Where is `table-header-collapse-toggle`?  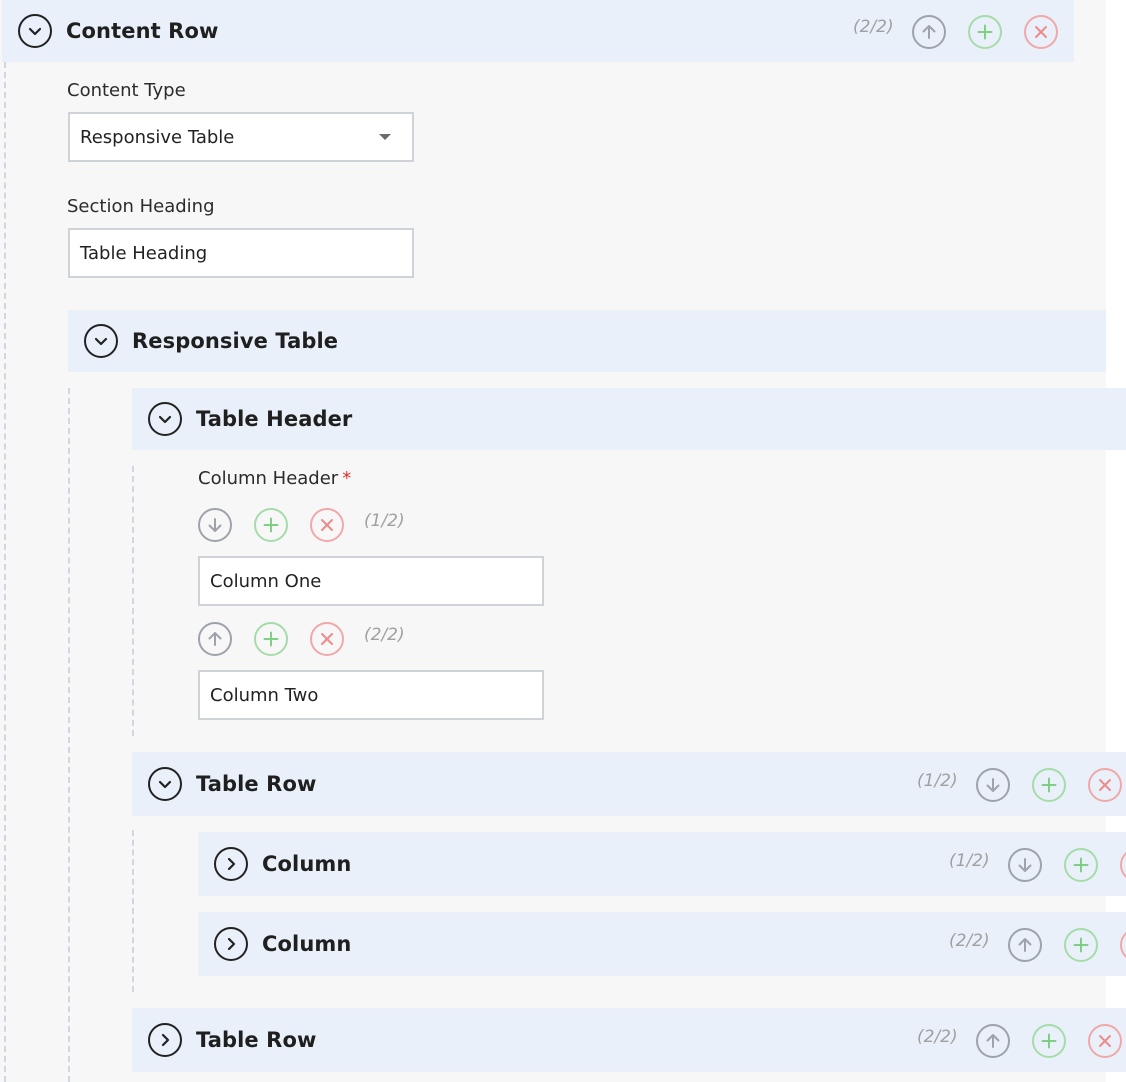
table-header-collapse-toggle is located at coordinates (165, 419).